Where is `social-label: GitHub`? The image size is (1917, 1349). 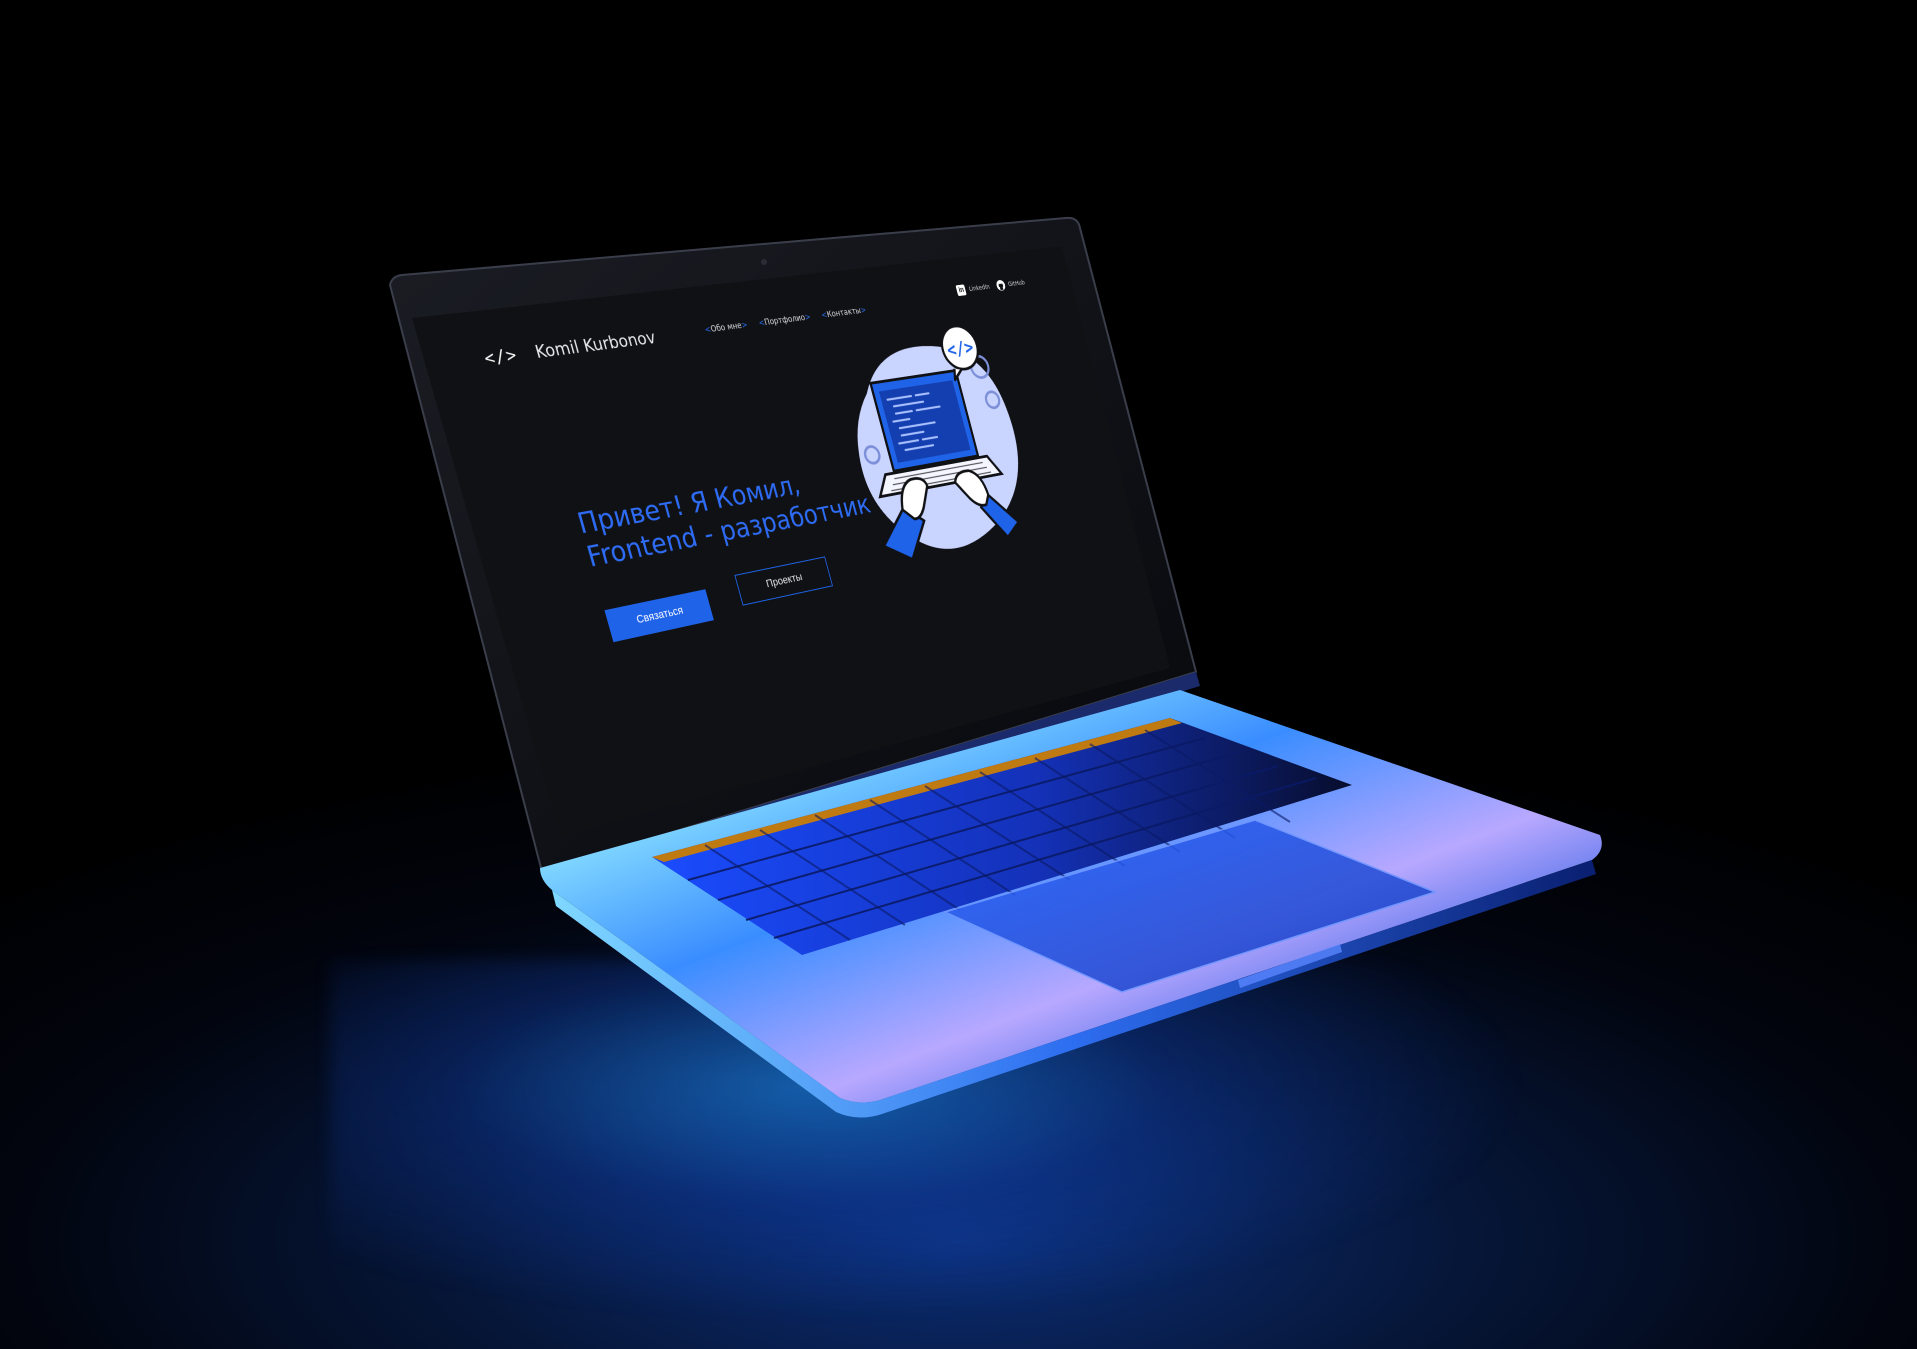 social-label: GitHub is located at coordinates (1016, 283).